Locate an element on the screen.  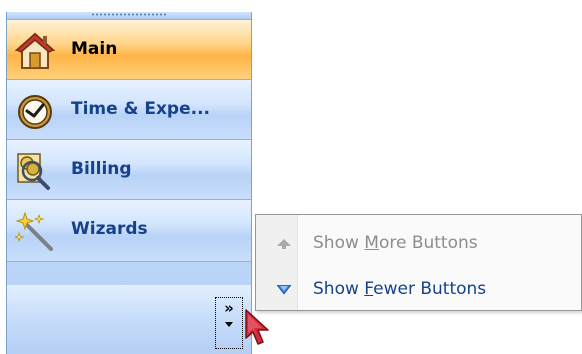
nav-item-billing: Billing is located at coordinates (129, 170).